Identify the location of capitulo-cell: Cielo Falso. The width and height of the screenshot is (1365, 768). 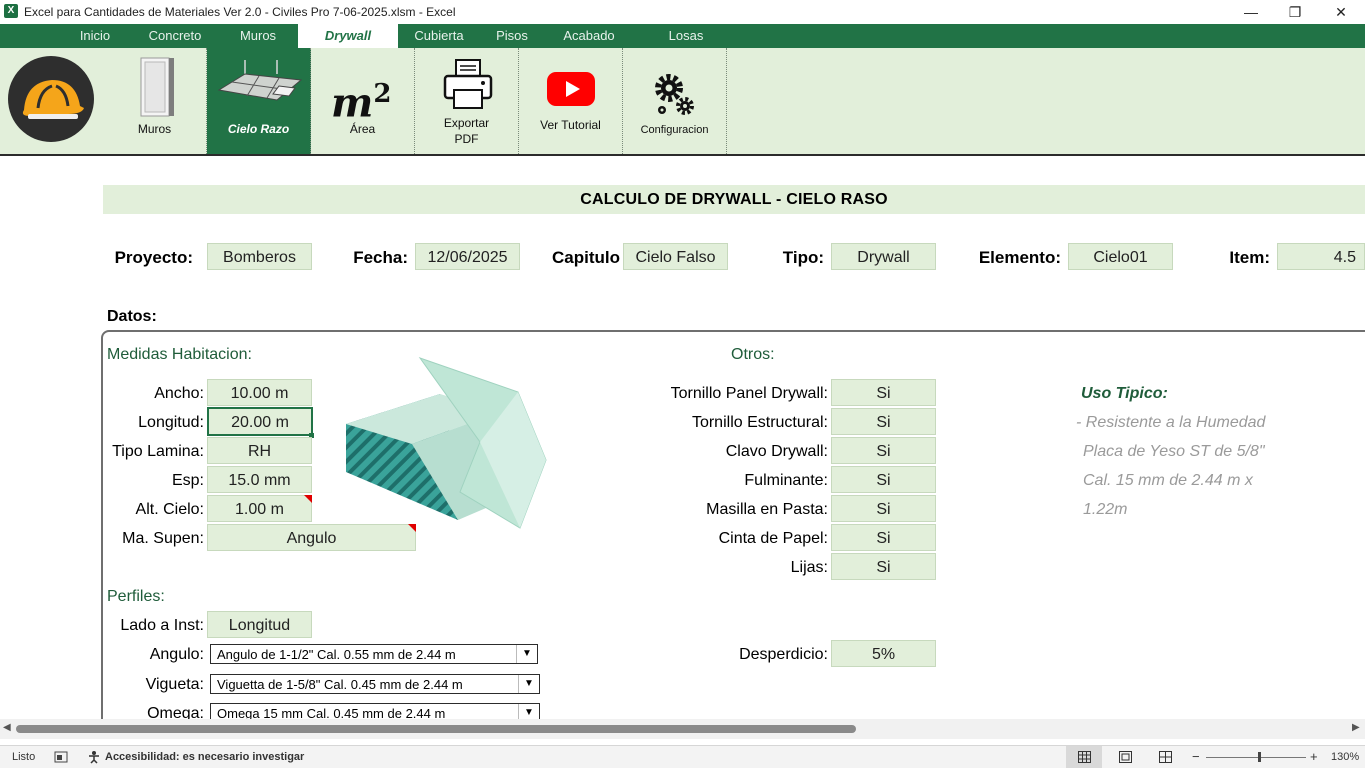
(675, 256).